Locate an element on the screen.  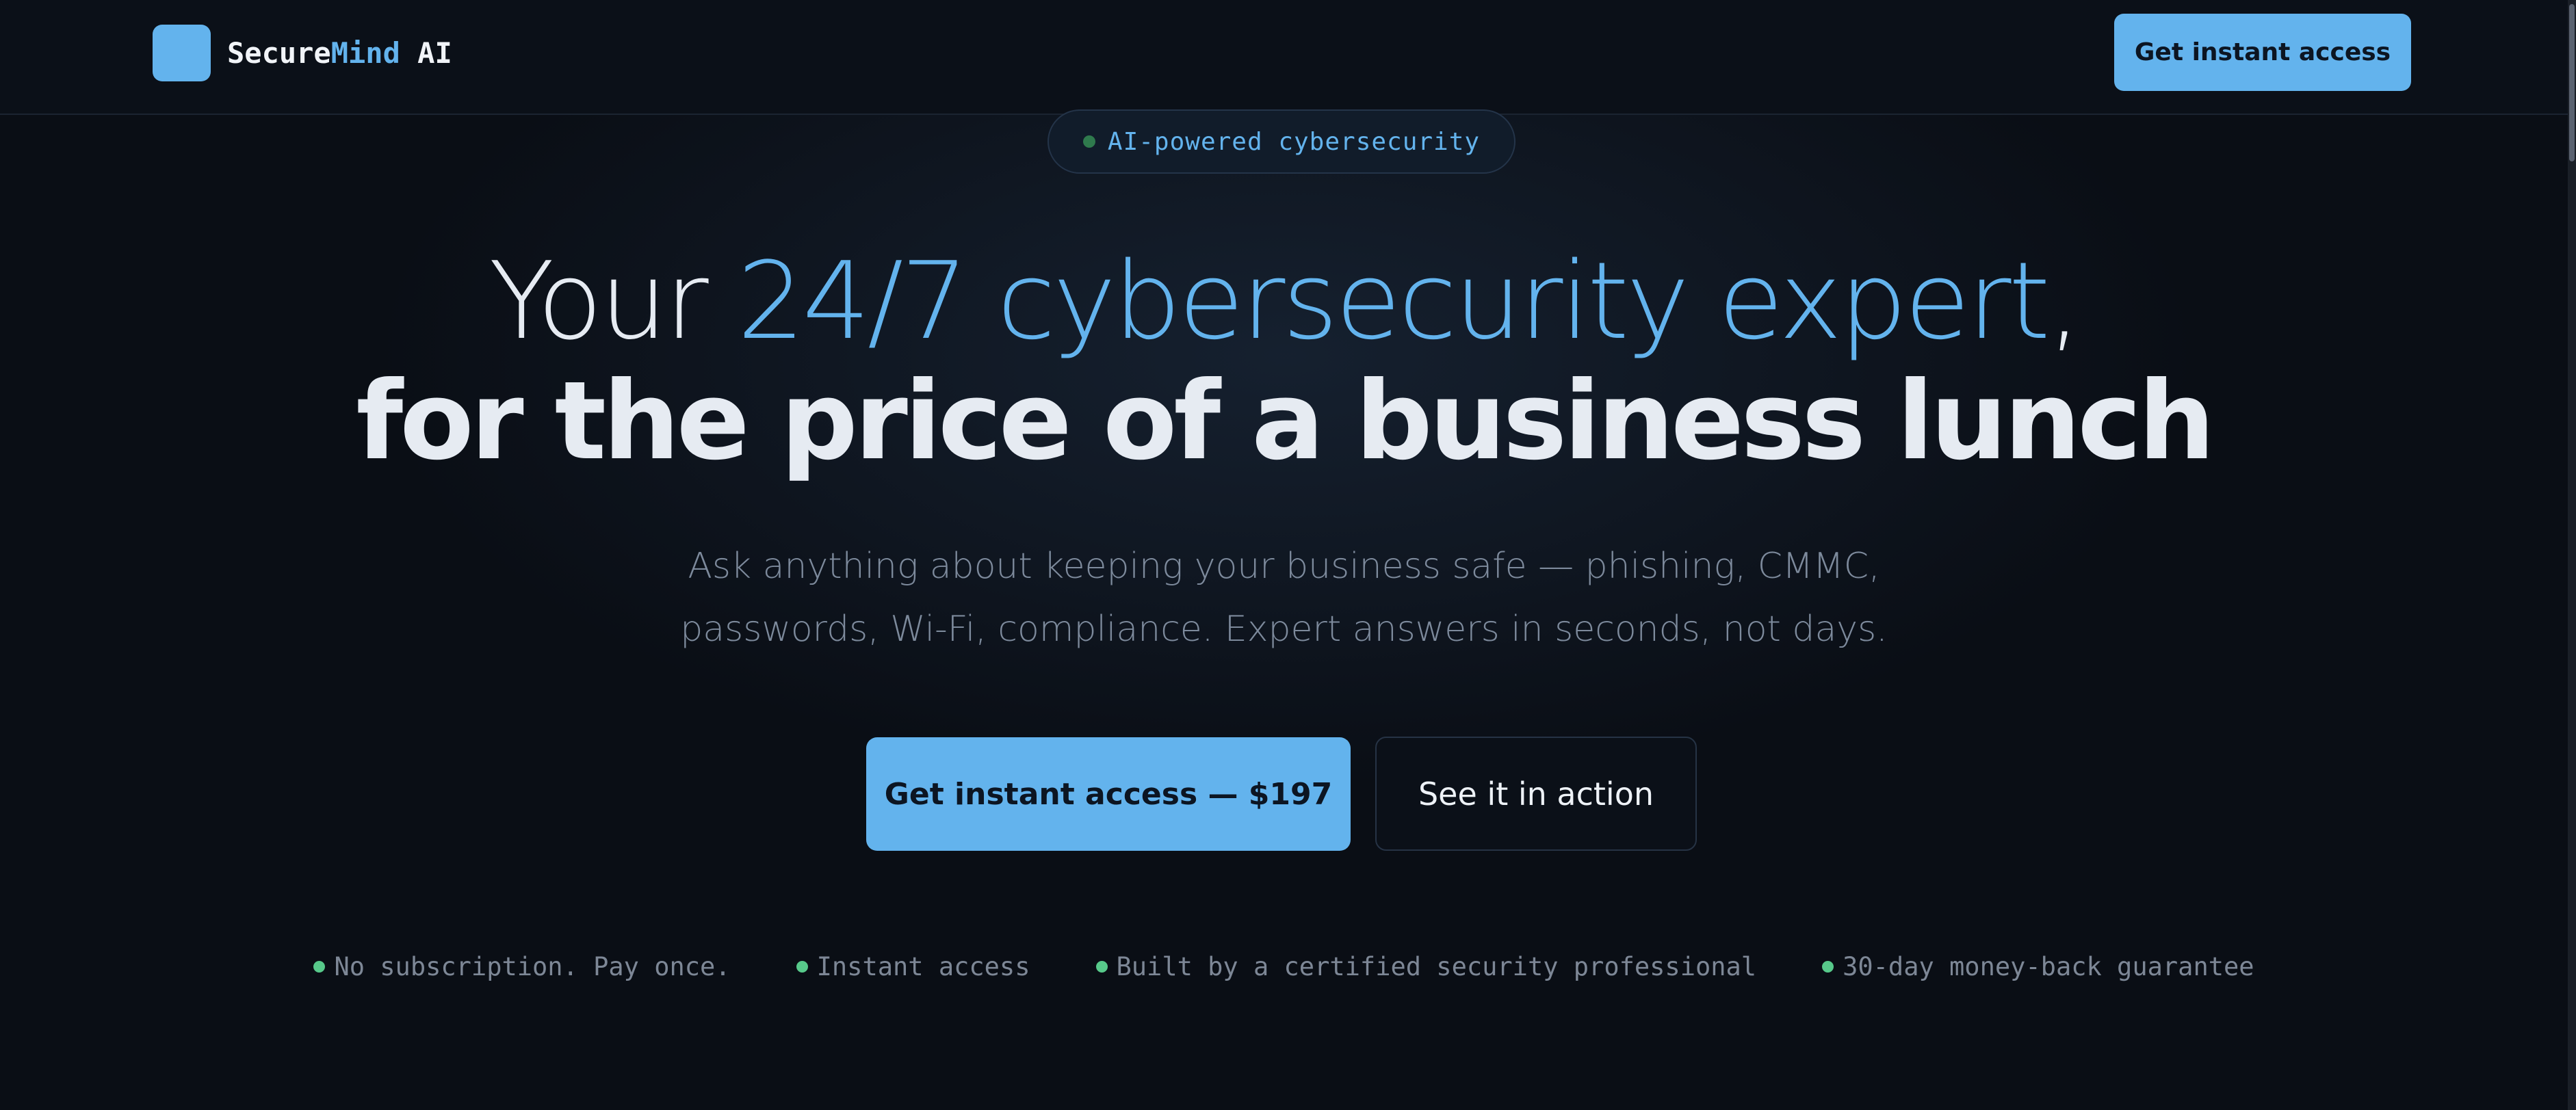
badge-label: AI-powered cybersecurity is located at coordinates (1294, 141).